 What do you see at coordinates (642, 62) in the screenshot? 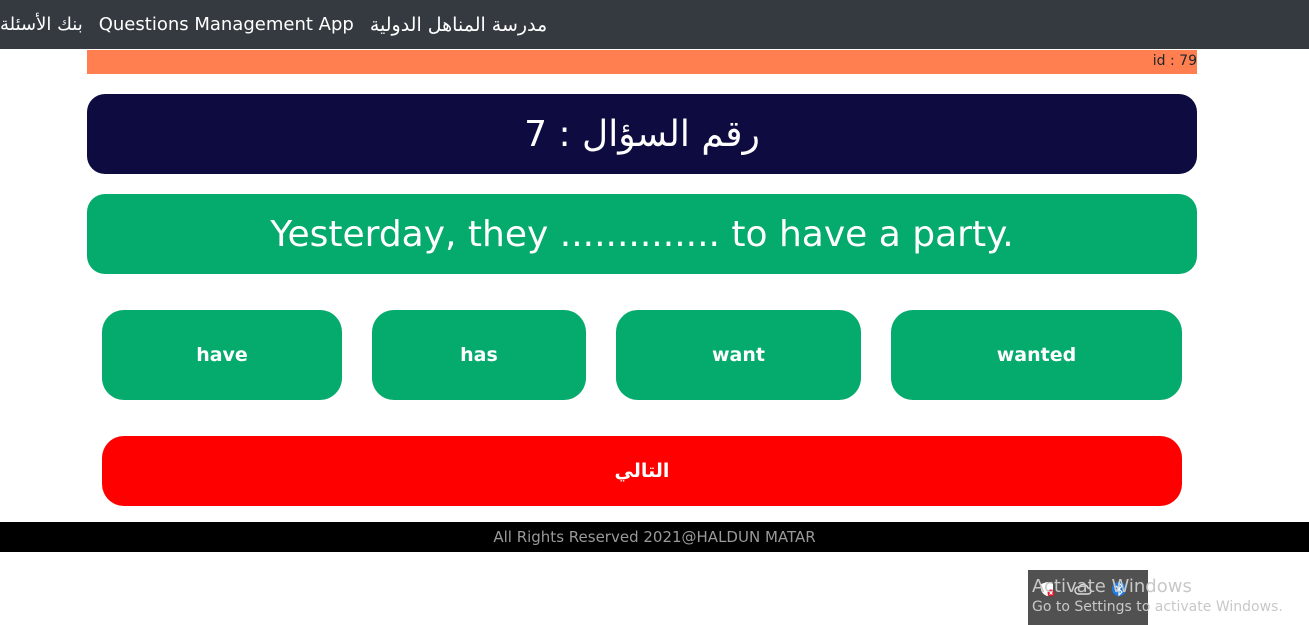
I see `id-bar: id : 79` at bounding box center [642, 62].